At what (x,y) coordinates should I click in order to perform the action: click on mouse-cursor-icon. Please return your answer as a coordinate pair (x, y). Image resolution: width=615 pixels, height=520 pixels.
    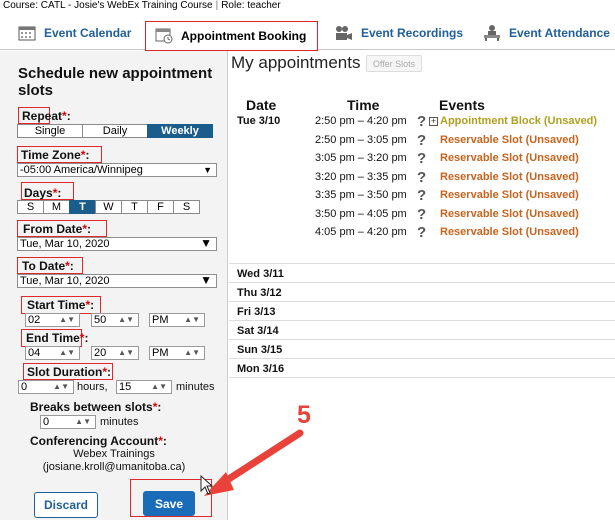
    Looking at the image, I should click on (207, 485).